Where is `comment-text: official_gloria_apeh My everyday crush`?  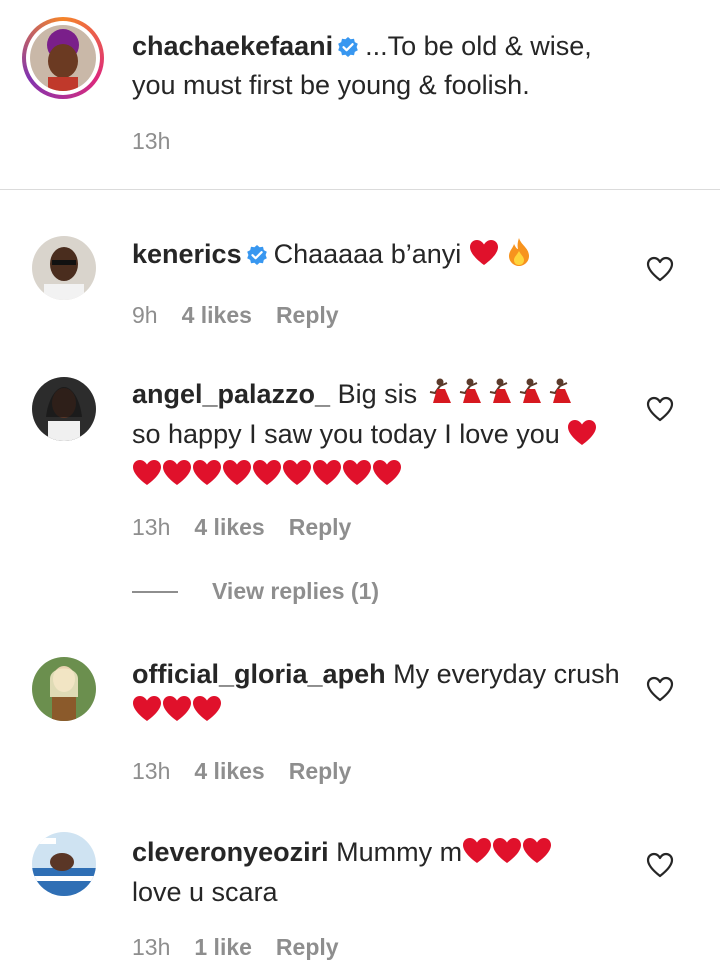
comment-text: official_gloria_apeh My everyday crush is located at coordinates (384, 694).